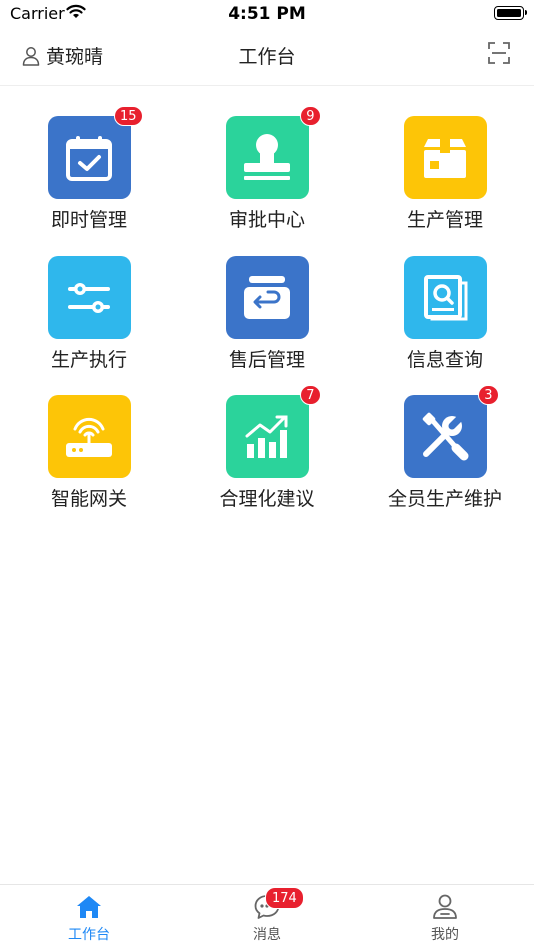 The height and width of the screenshot is (951, 534). What do you see at coordinates (444, 360) in the screenshot?
I see `tile-label: 信息查询` at bounding box center [444, 360].